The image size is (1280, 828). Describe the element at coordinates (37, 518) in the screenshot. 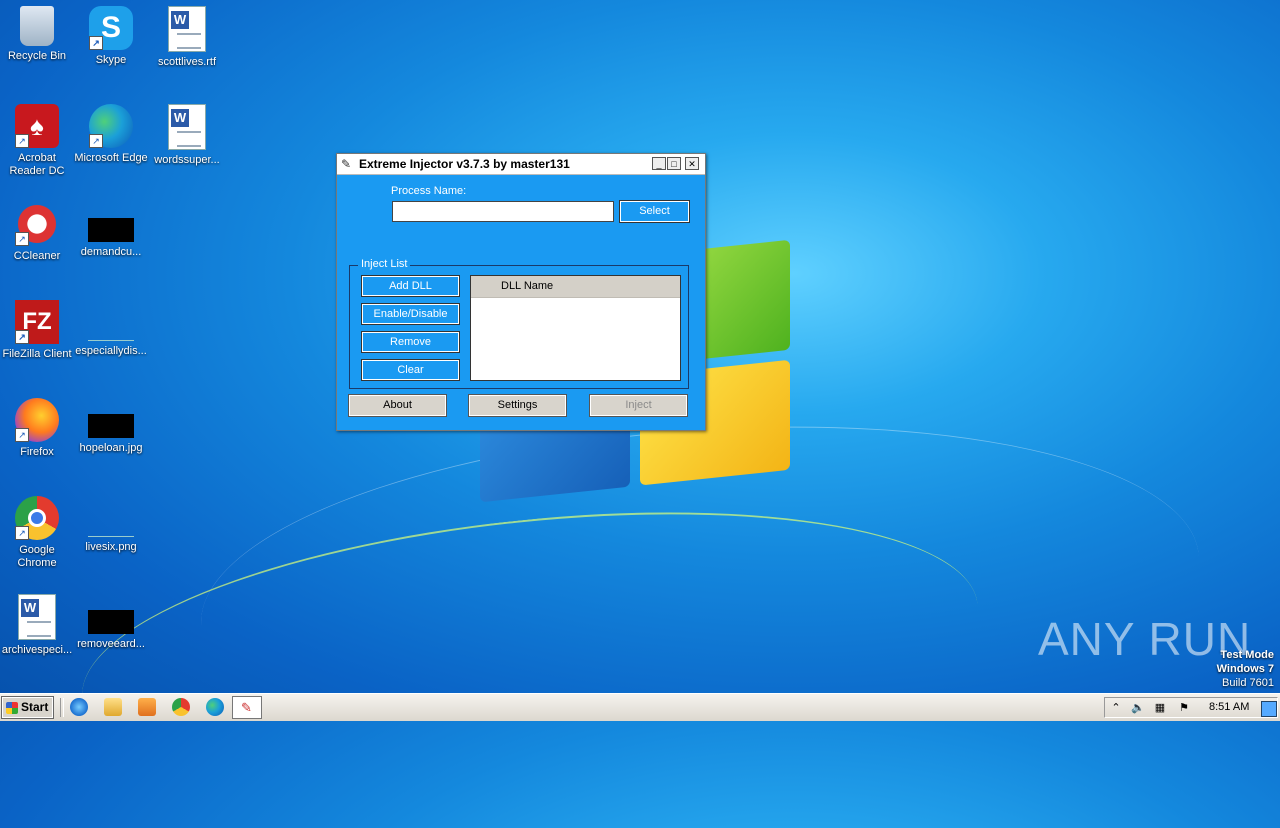

I see `chrome-icon: ↗` at that location.